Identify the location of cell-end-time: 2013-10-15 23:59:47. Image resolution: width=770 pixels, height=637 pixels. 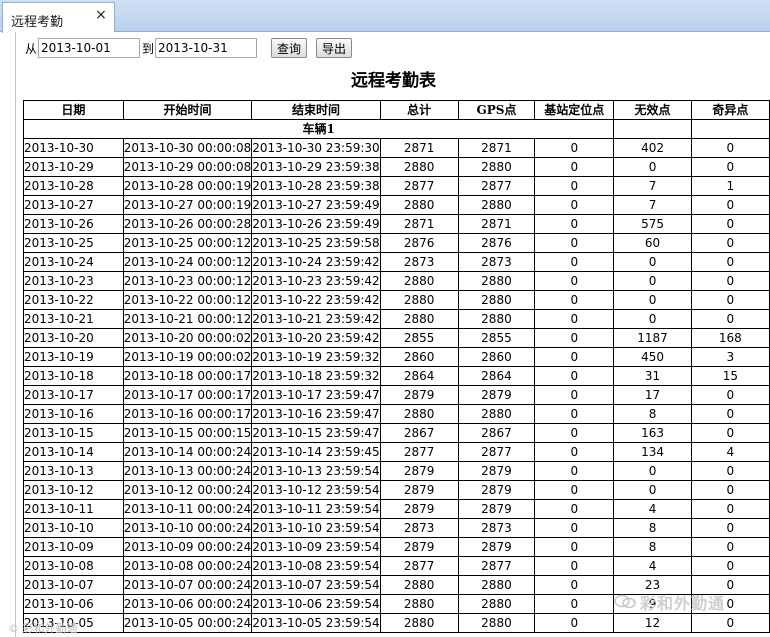
(316, 433).